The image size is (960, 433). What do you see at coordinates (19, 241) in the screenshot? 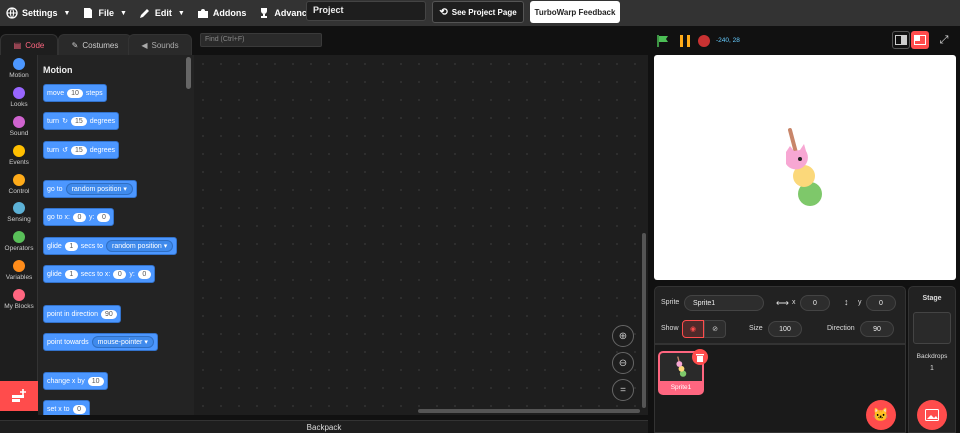
I see `category-operators: Operators` at bounding box center [19, 241].